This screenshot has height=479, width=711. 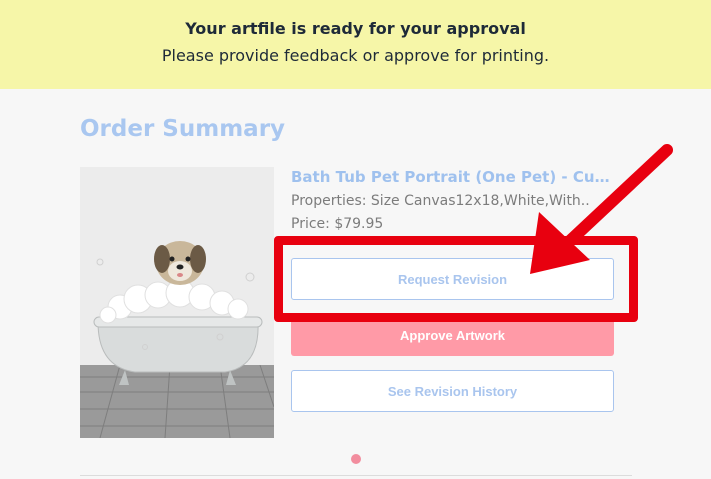 What do you see at coordinates (456, 279) in the screenshot?
I see `annotation-highlight-box` at bounding box center [456, 279].